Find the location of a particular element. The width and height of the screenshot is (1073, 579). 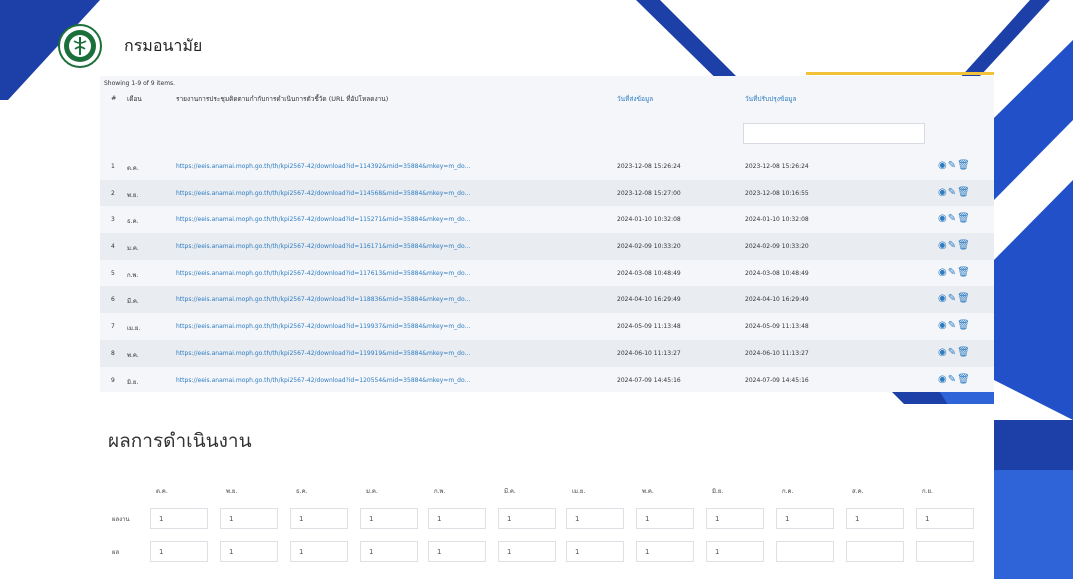

row-number: 2 is located at coordinates (113, 193).